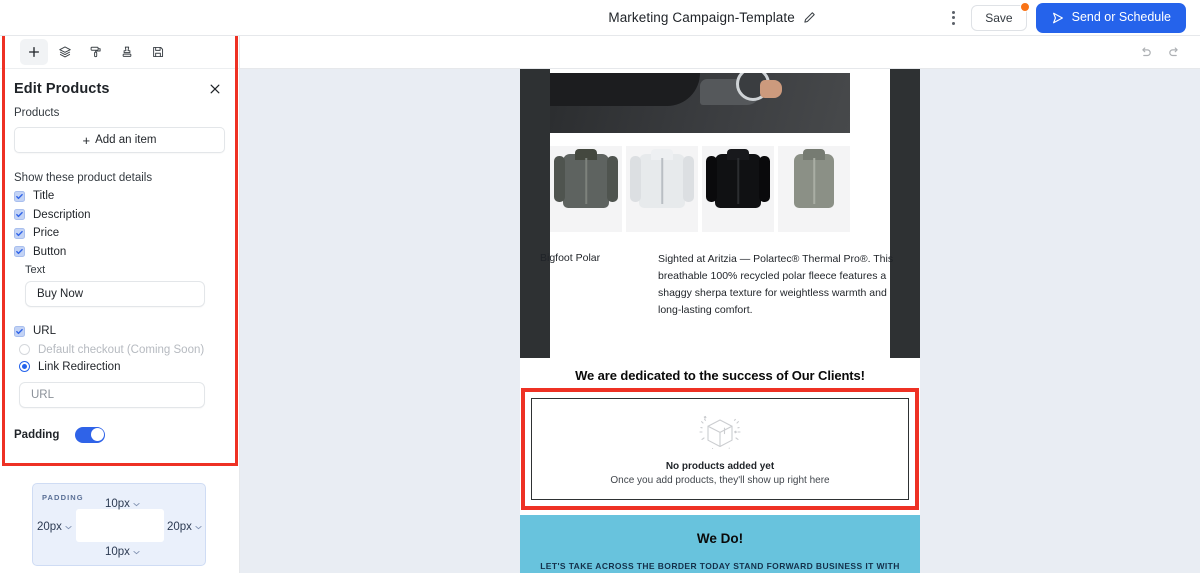  Describe the element at coordinates (34, 52) in the screenshot. I see `add-block-tool` at that location.